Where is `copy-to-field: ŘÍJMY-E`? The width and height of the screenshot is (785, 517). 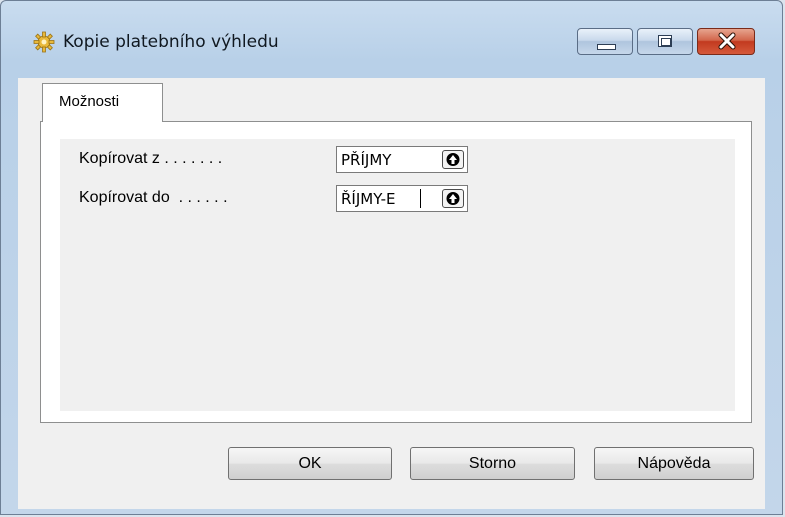
copy-to-field: ŘÍJMY-E is located at coordinates (402, 198).